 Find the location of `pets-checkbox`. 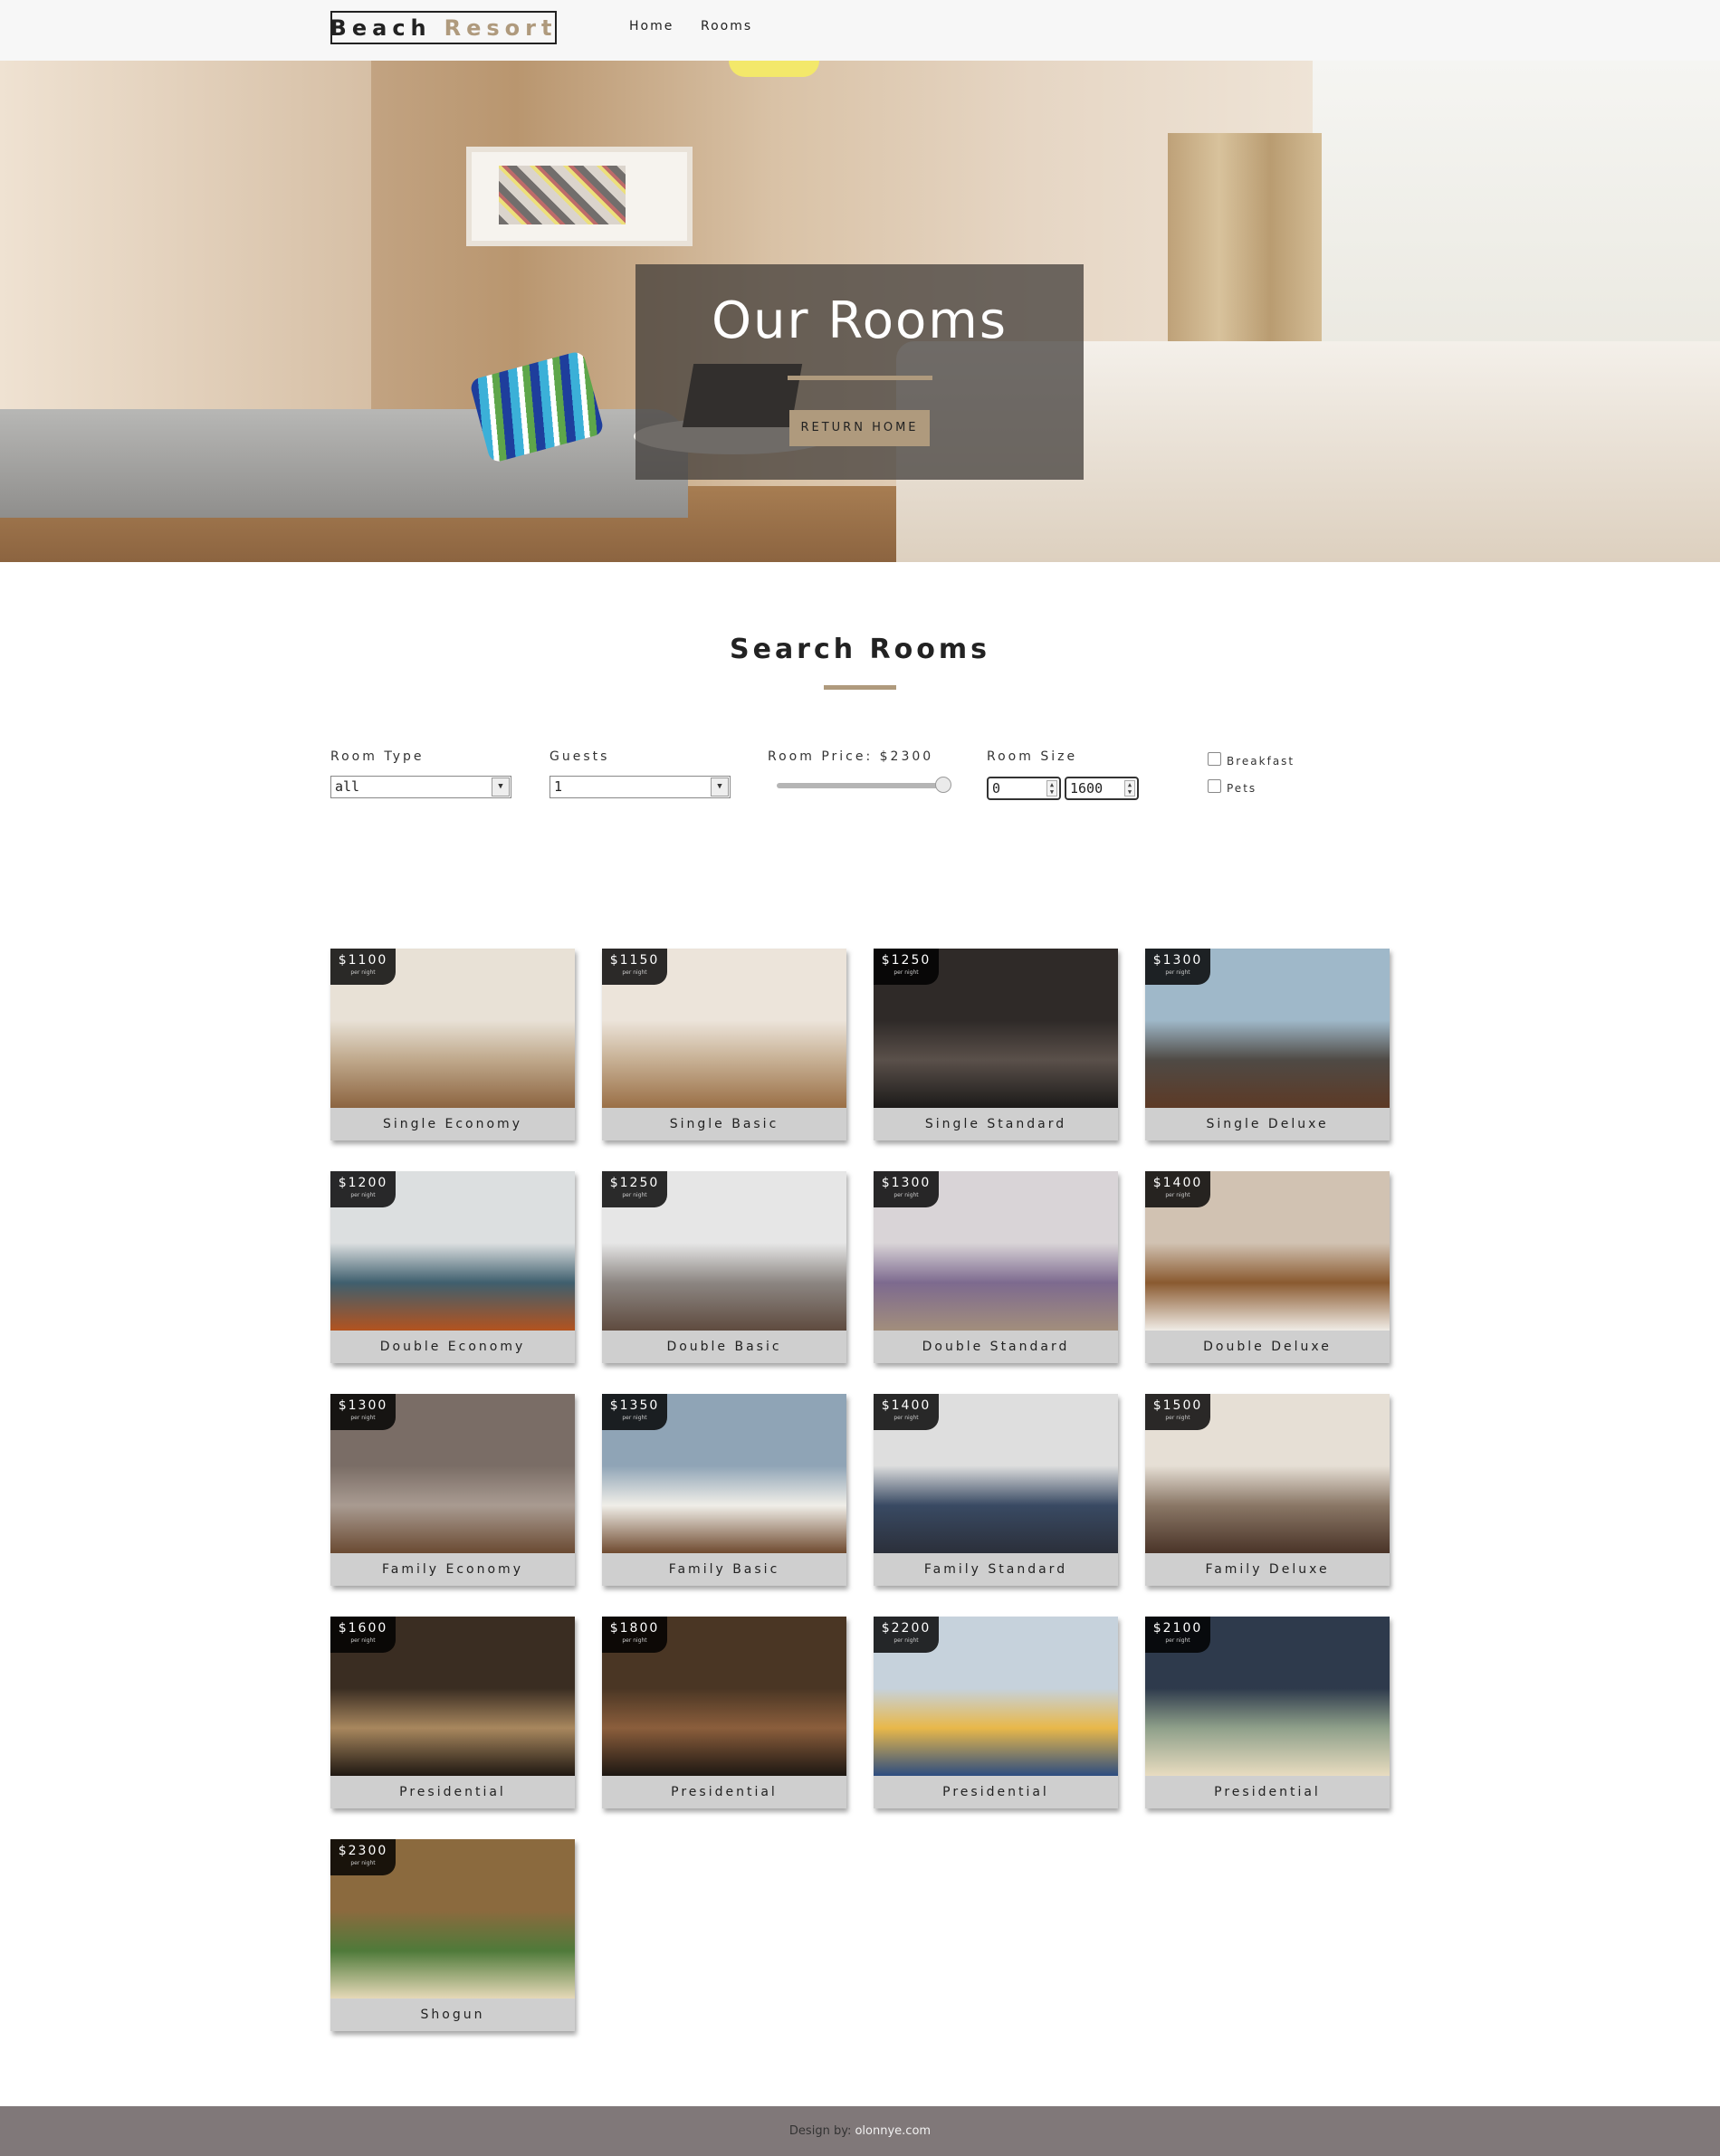

pets-checkbox is located at coordinates (1214, 786).